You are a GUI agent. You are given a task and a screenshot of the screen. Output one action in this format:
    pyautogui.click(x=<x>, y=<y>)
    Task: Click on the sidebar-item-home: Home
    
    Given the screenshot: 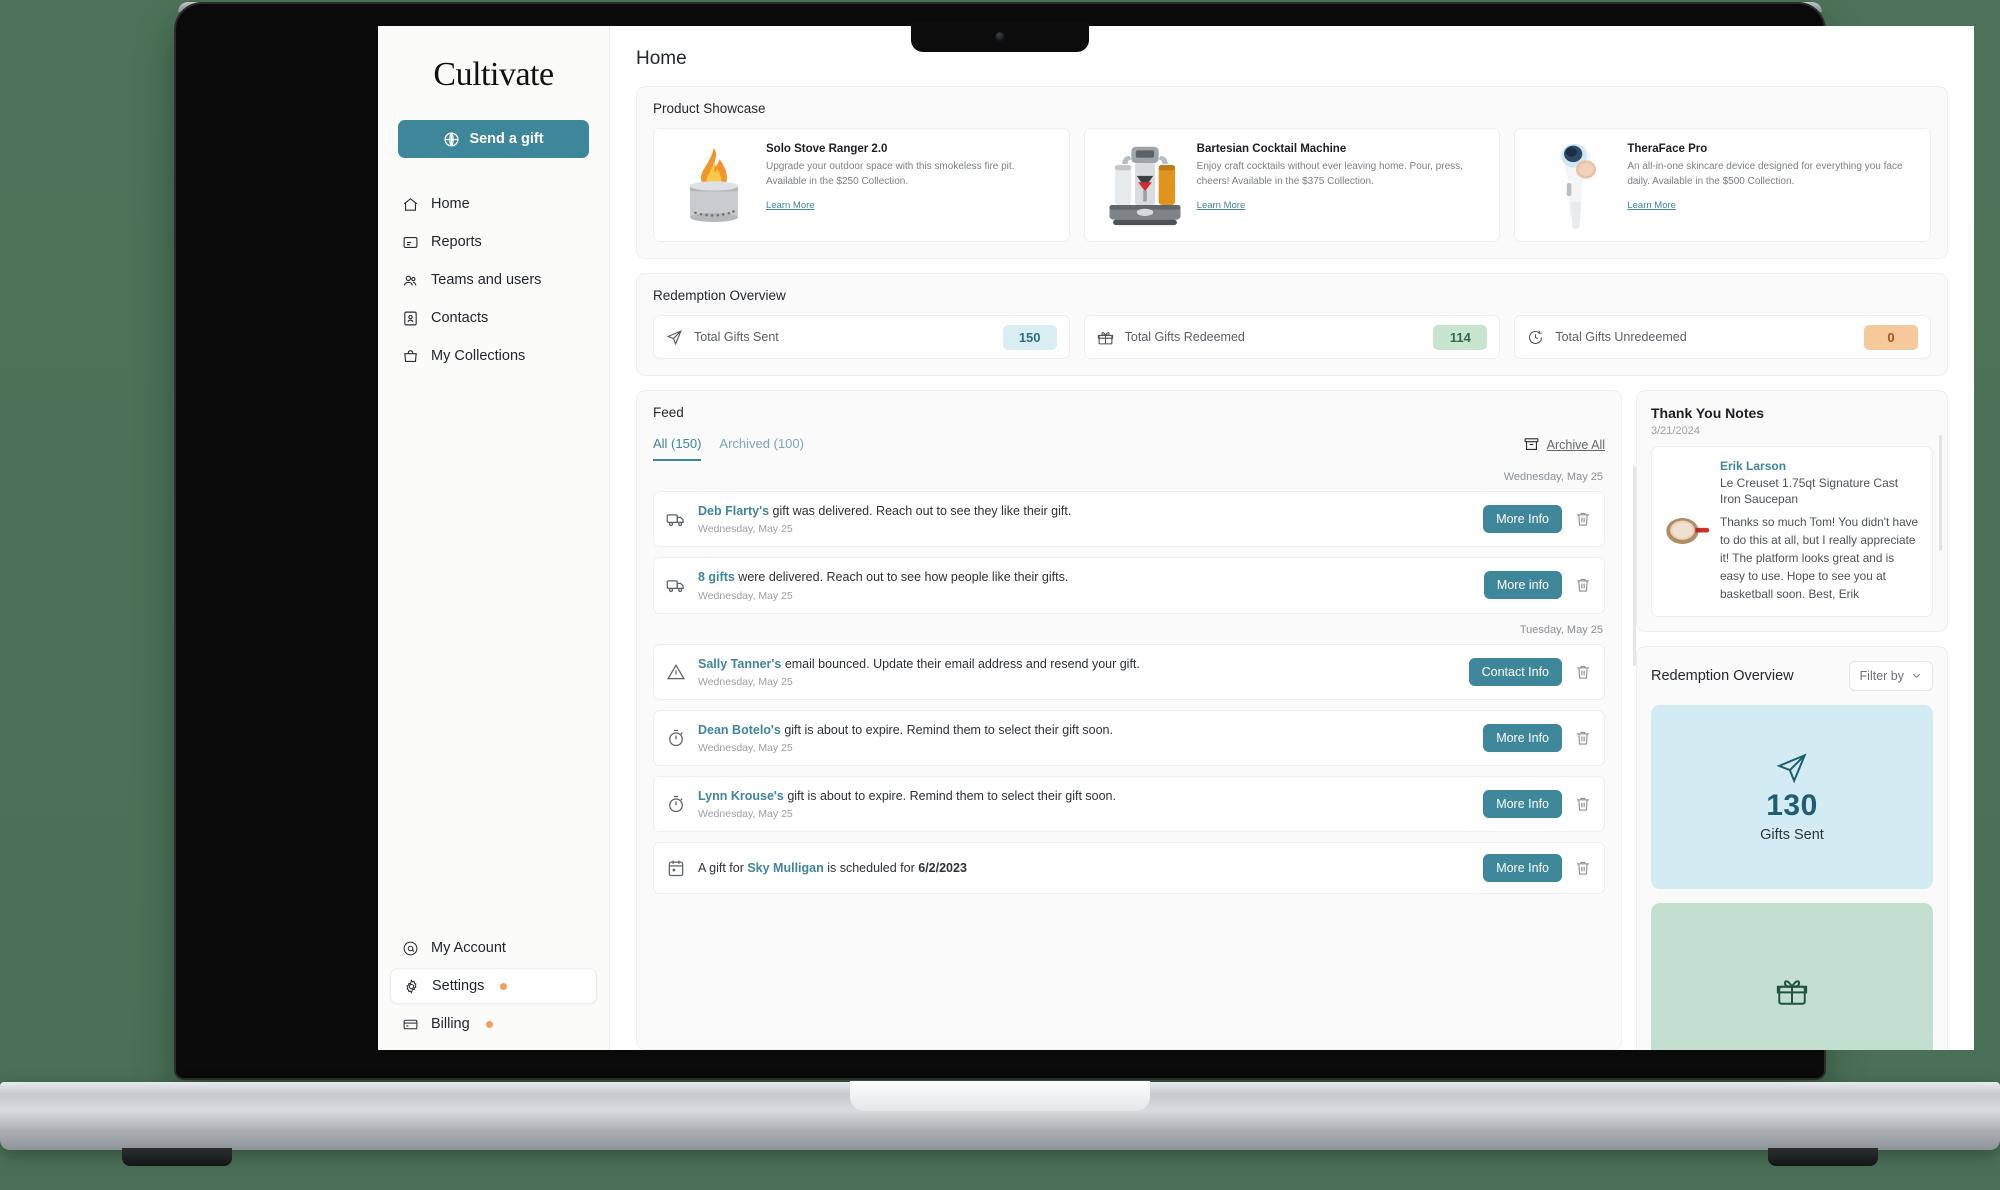 What is the action you would take?
    pyautogui.click(x=493, y=204)
    